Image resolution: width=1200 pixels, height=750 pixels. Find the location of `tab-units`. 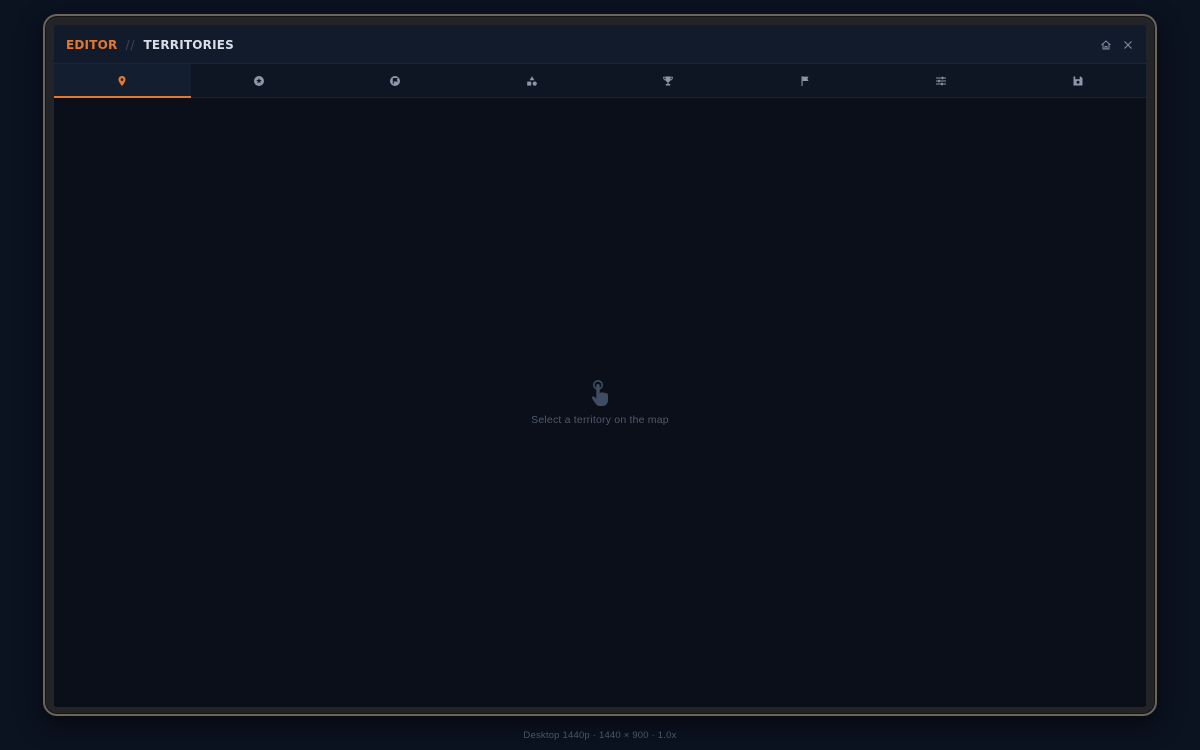

tab-units is located at coordinates (532, 80).